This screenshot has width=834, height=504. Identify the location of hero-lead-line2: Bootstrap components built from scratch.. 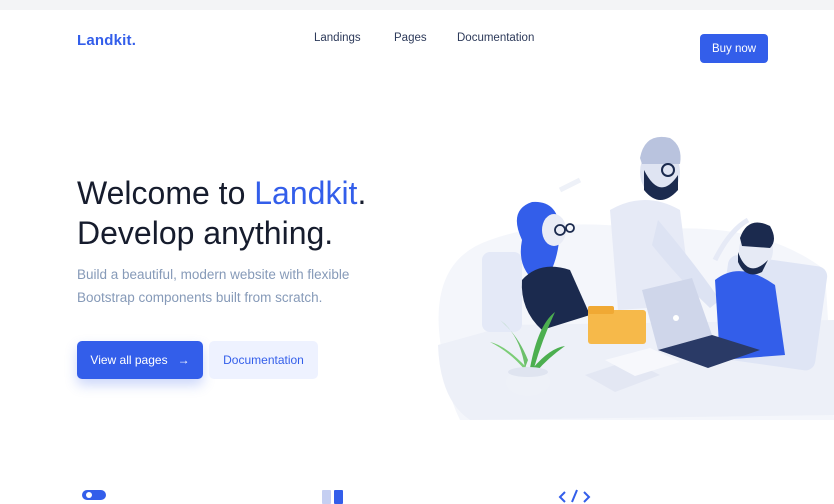
(200, 297).